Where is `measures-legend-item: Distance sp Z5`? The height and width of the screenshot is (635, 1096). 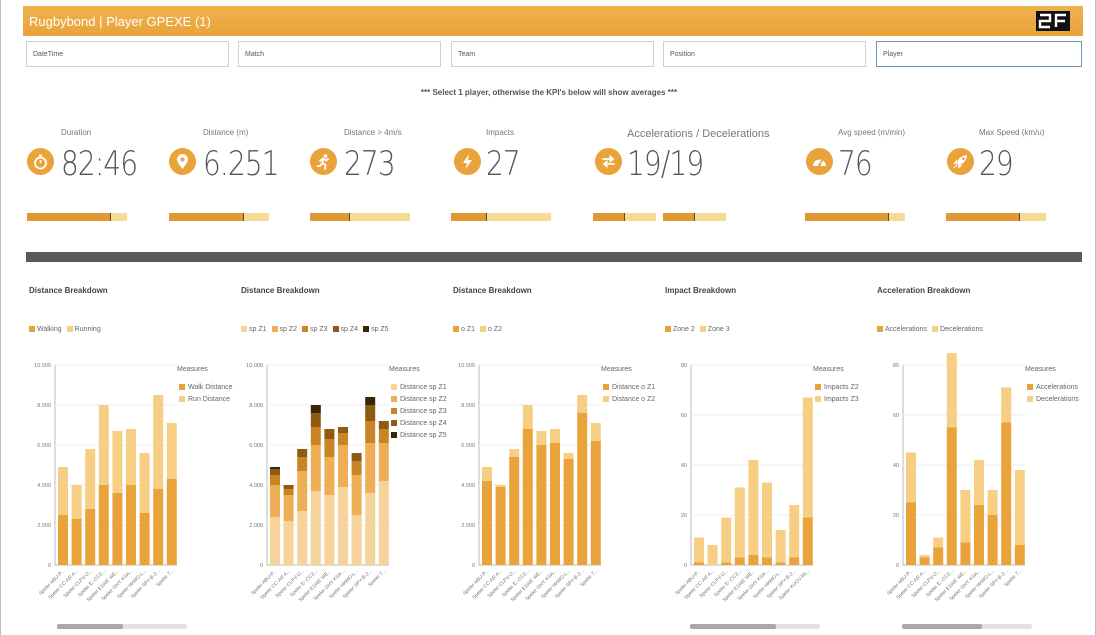 measures-legend-item: Distance sp Z5 is located at coordinates (419, 435).